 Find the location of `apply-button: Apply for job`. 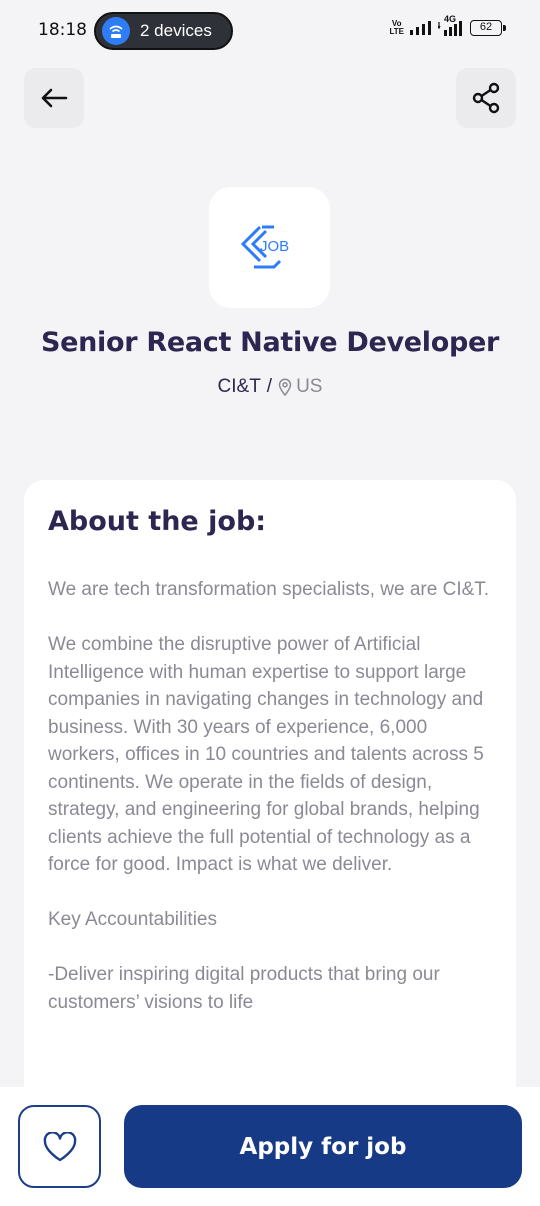

apply-button: Apply for job is located at coordinates (323, 1146).